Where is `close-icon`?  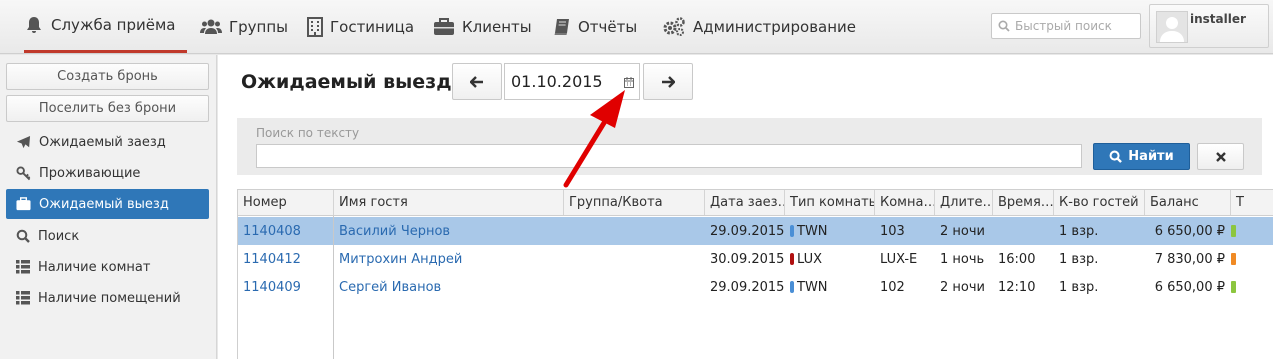 close-icon is located at coordinates (1220, 156).